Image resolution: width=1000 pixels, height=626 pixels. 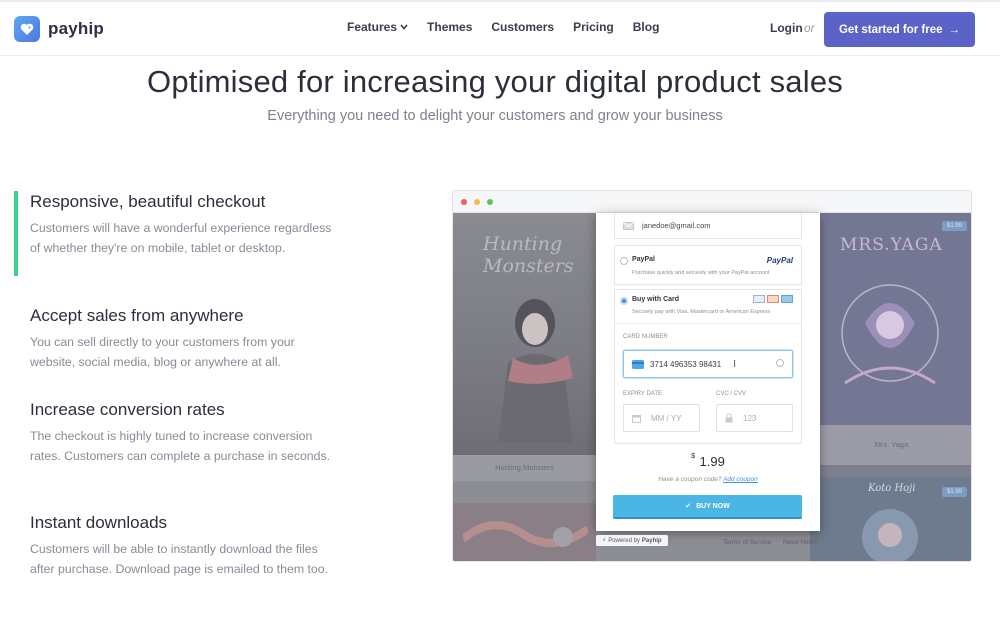 What do you see at coordinates (604, 541) in the screenshot?
I see `lightning-icon: ⚡` at bounding box center [604, 541].